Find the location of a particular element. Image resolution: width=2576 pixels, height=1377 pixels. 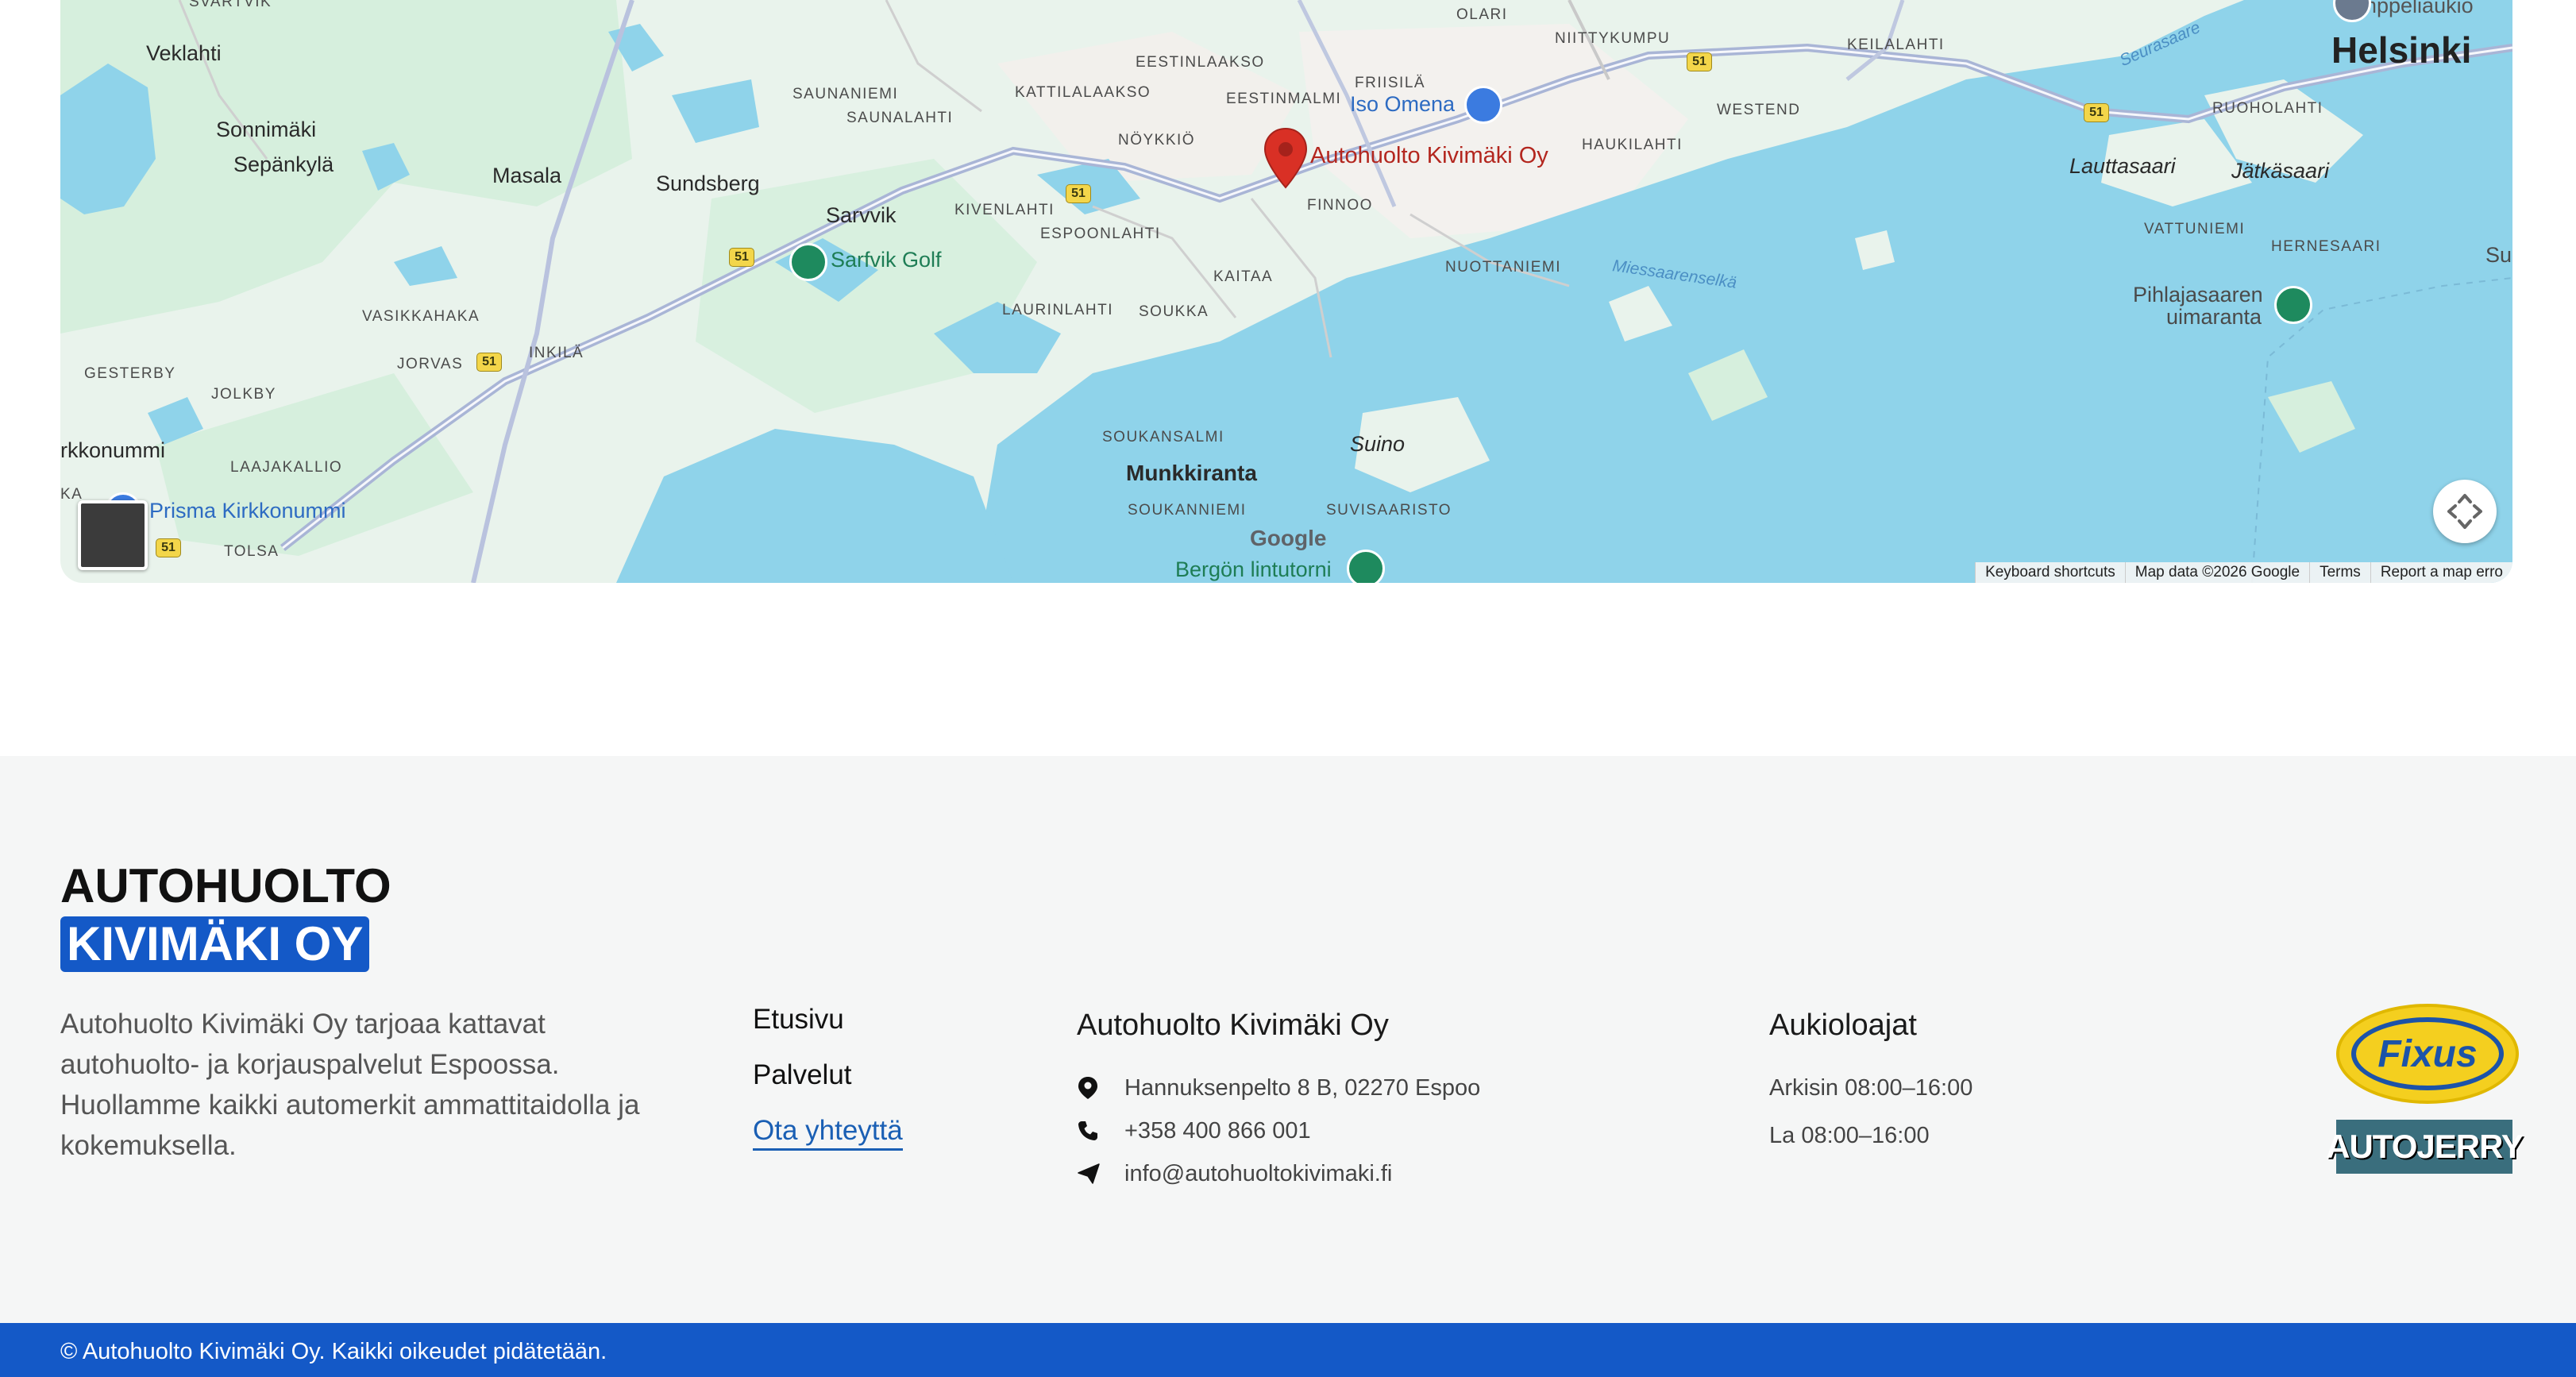

fixus-logo-text: Fixus is located at coordinates (2427, 1053).